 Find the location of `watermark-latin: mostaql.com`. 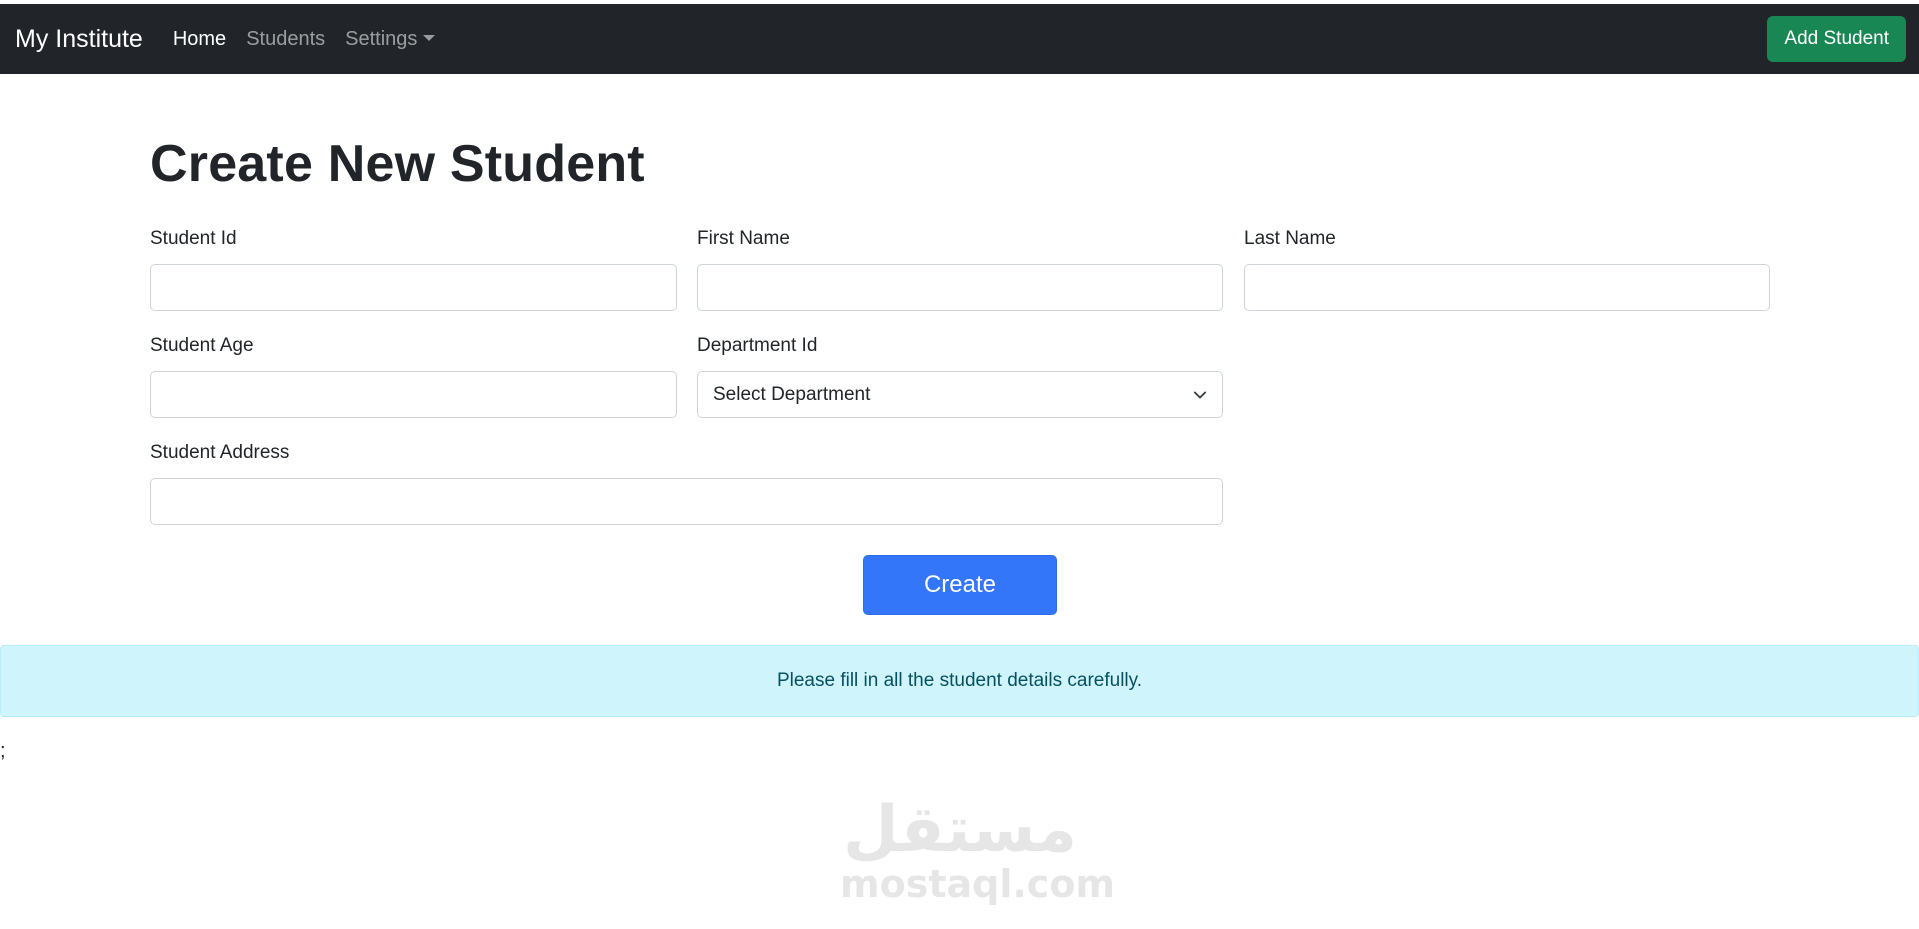

watermark-latin: mostaql.com is located at coordinates (978, 884).